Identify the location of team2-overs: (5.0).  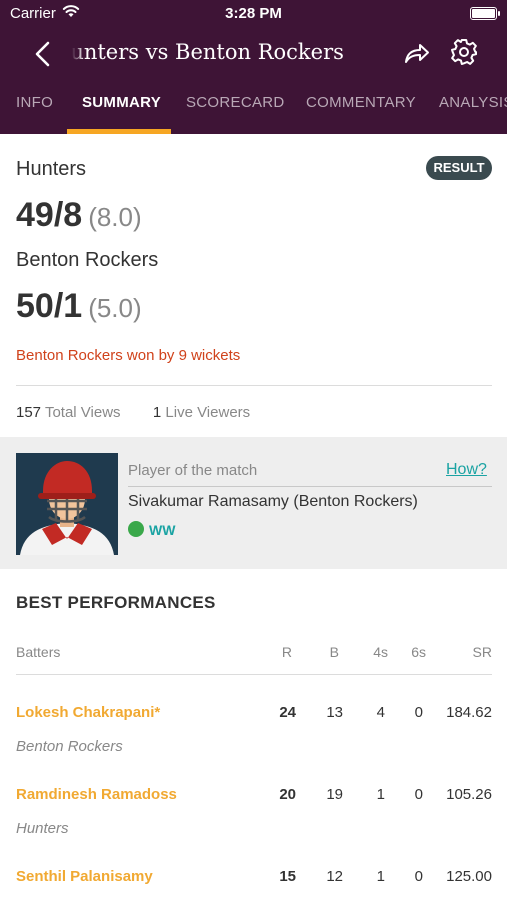
(115, 308).